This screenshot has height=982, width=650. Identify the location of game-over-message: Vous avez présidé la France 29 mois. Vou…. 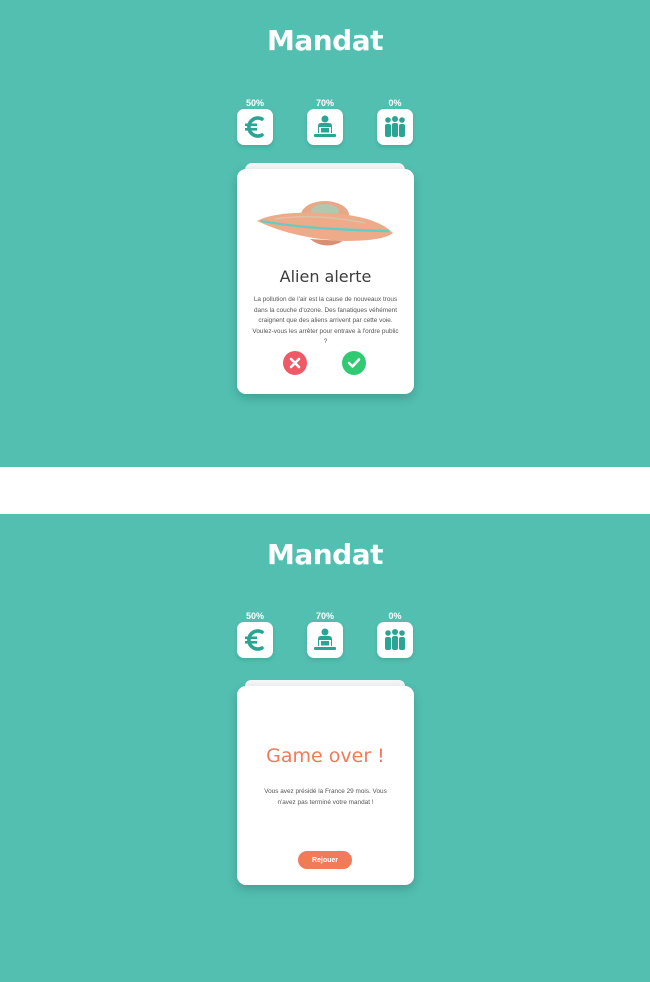
(325, 797).